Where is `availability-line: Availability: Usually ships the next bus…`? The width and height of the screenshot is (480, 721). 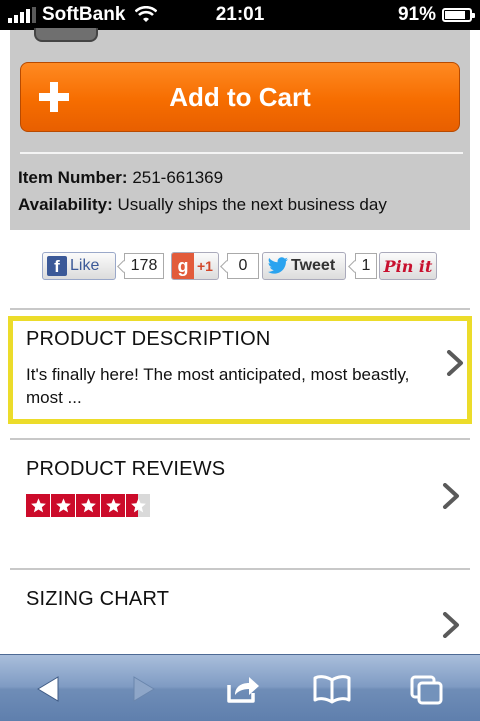
availability-line: Availability: Usually ships the next bus… is located at coordinates (202, 205).